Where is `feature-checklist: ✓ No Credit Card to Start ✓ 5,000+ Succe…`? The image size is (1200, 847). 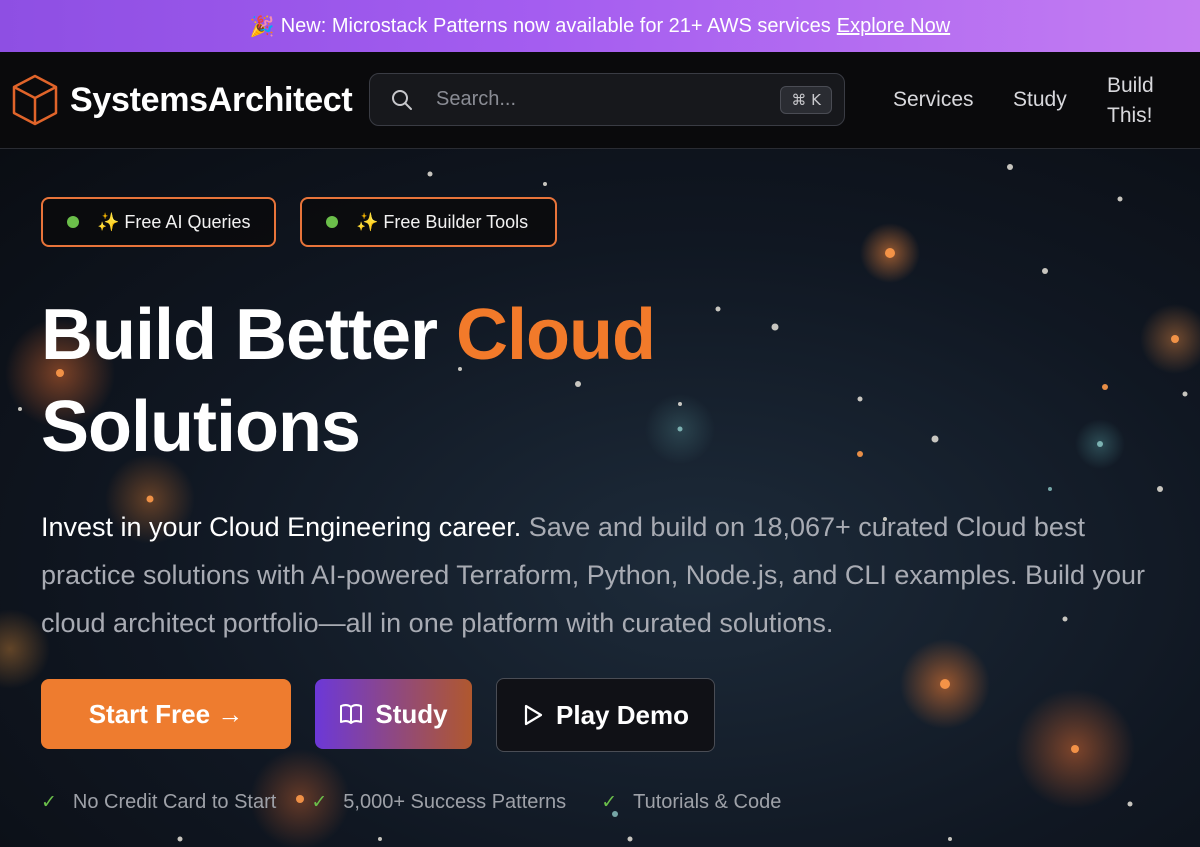
feature-checklist: ✓ No Credit Card to Start ✓ 5,000+ Succe… is located at coordinates (428, 802).